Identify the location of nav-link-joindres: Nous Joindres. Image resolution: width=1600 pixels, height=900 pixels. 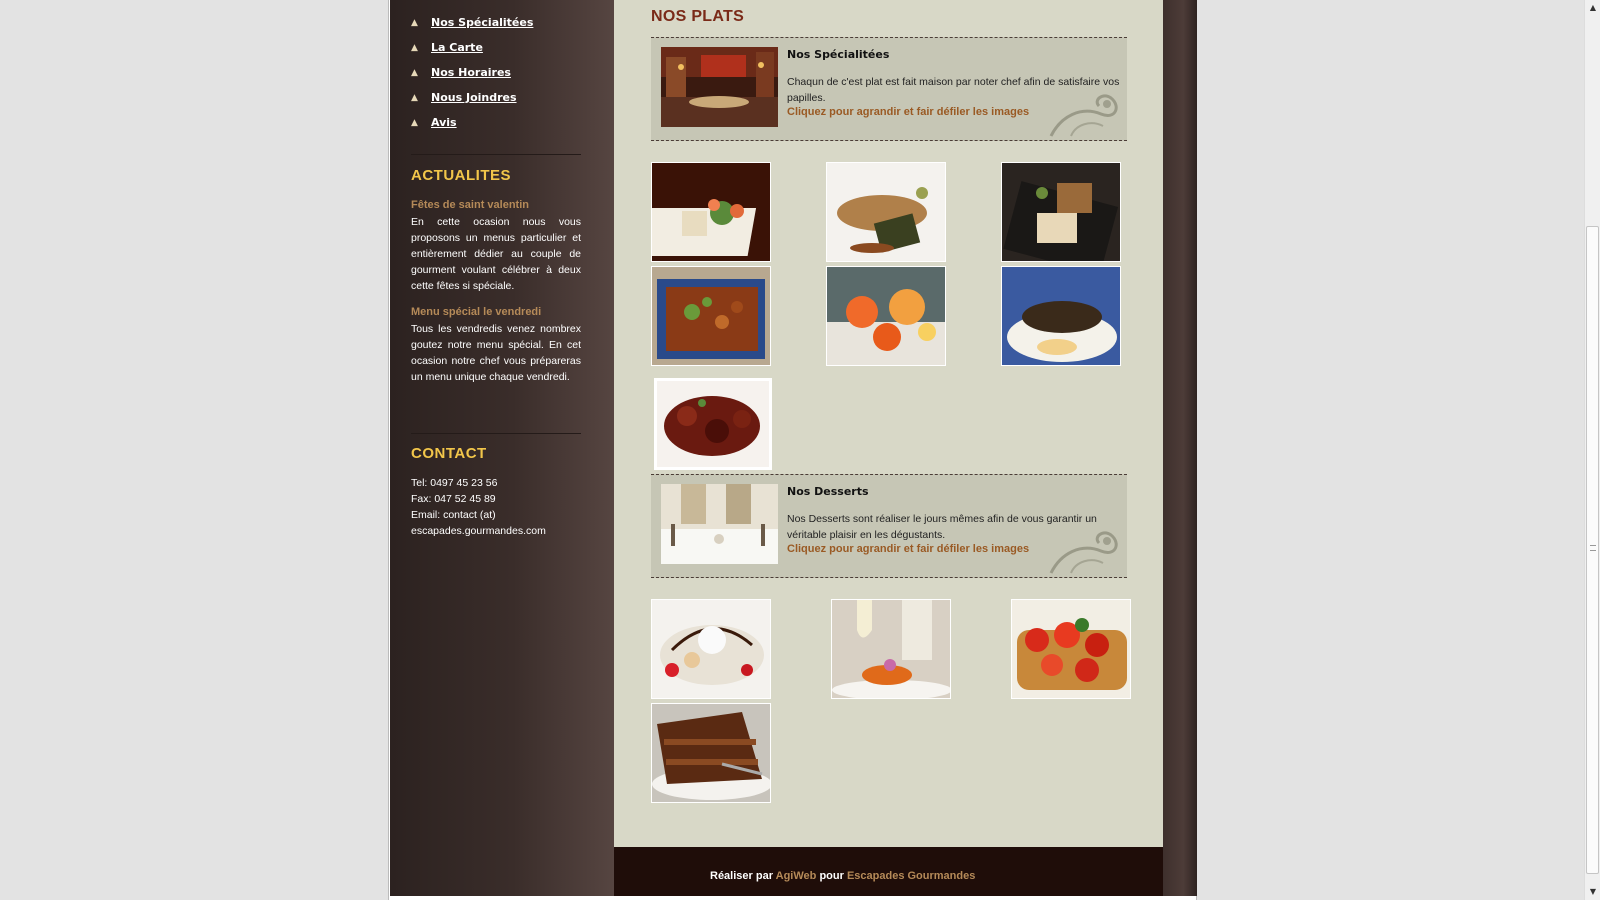
(474, 97).